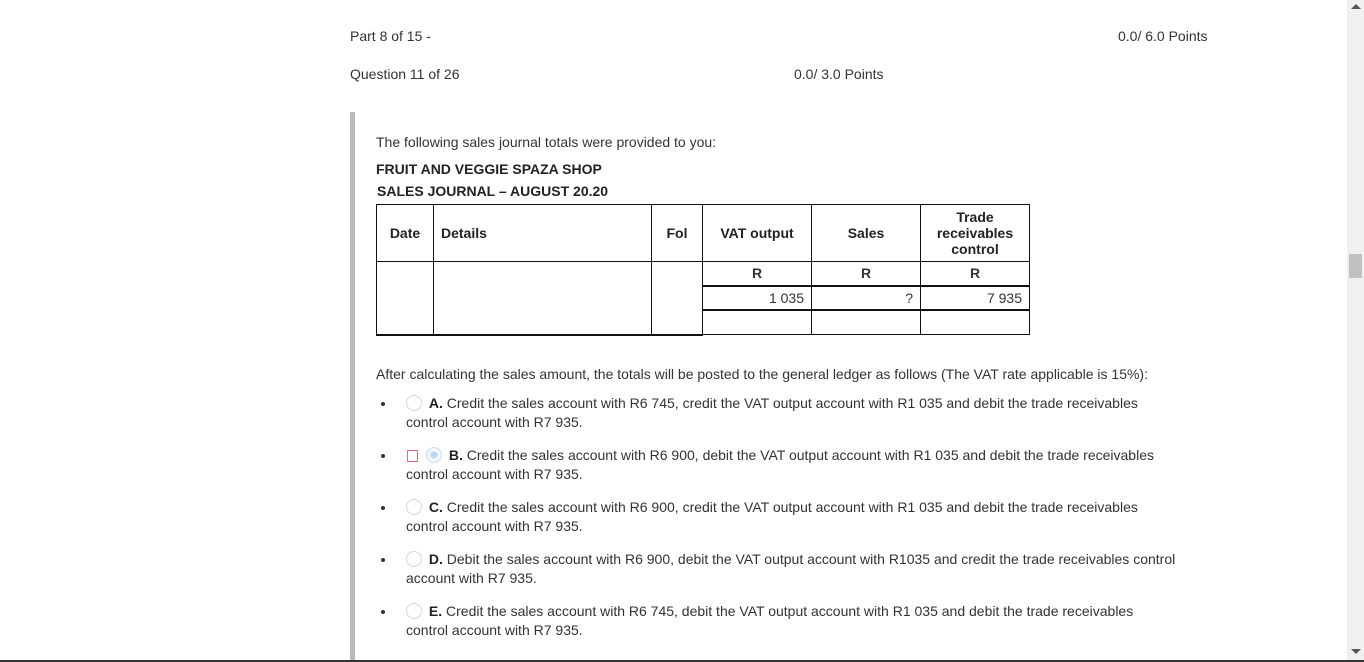 This screenshot has width=1364, height=662. I want to click on total-trade-receivables: 7 935, so click(975, 298).